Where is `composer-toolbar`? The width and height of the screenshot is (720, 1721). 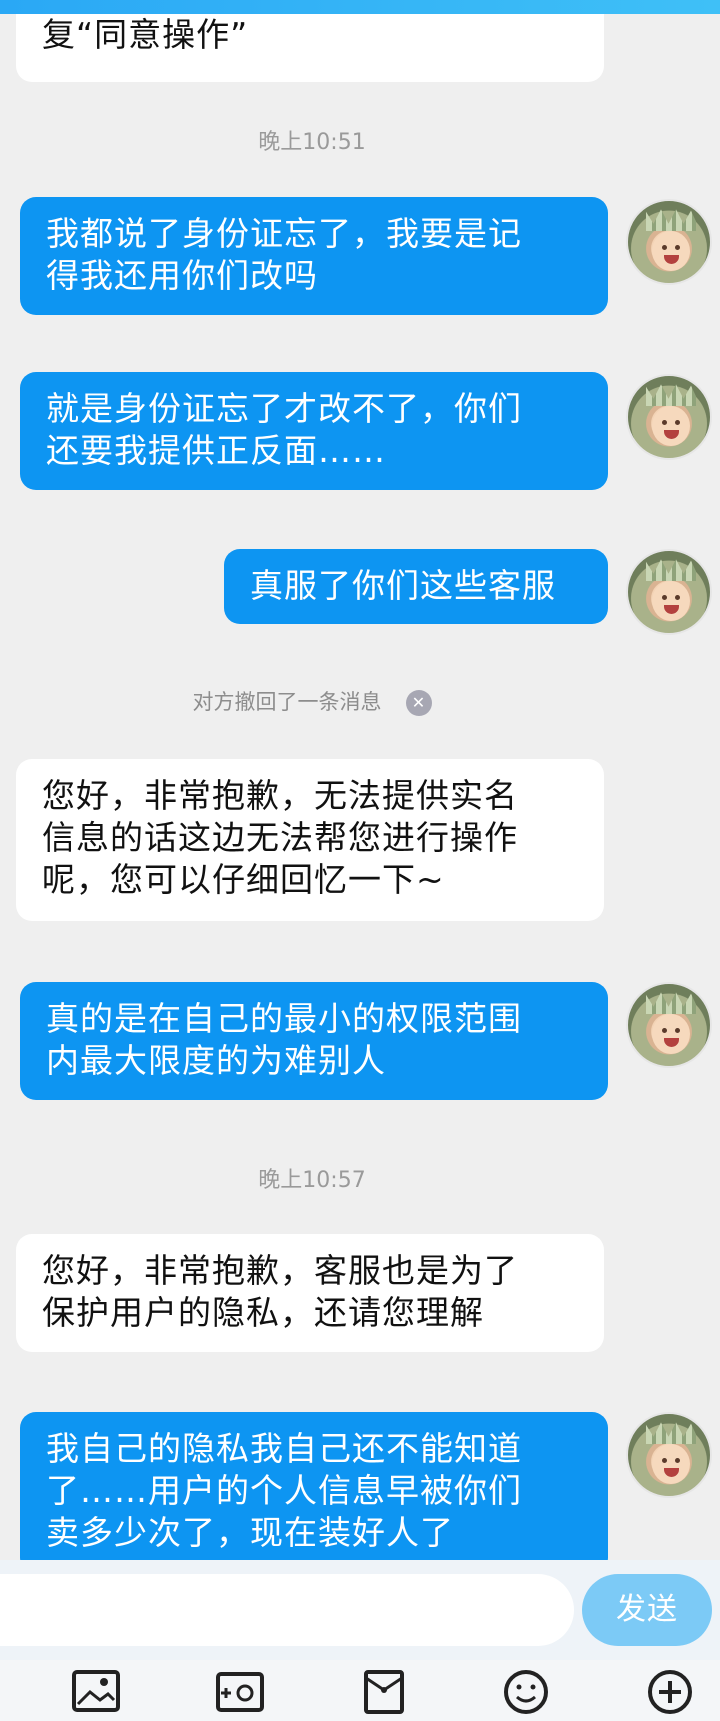 composer-toolbar is located at coordinates (360, 1690).